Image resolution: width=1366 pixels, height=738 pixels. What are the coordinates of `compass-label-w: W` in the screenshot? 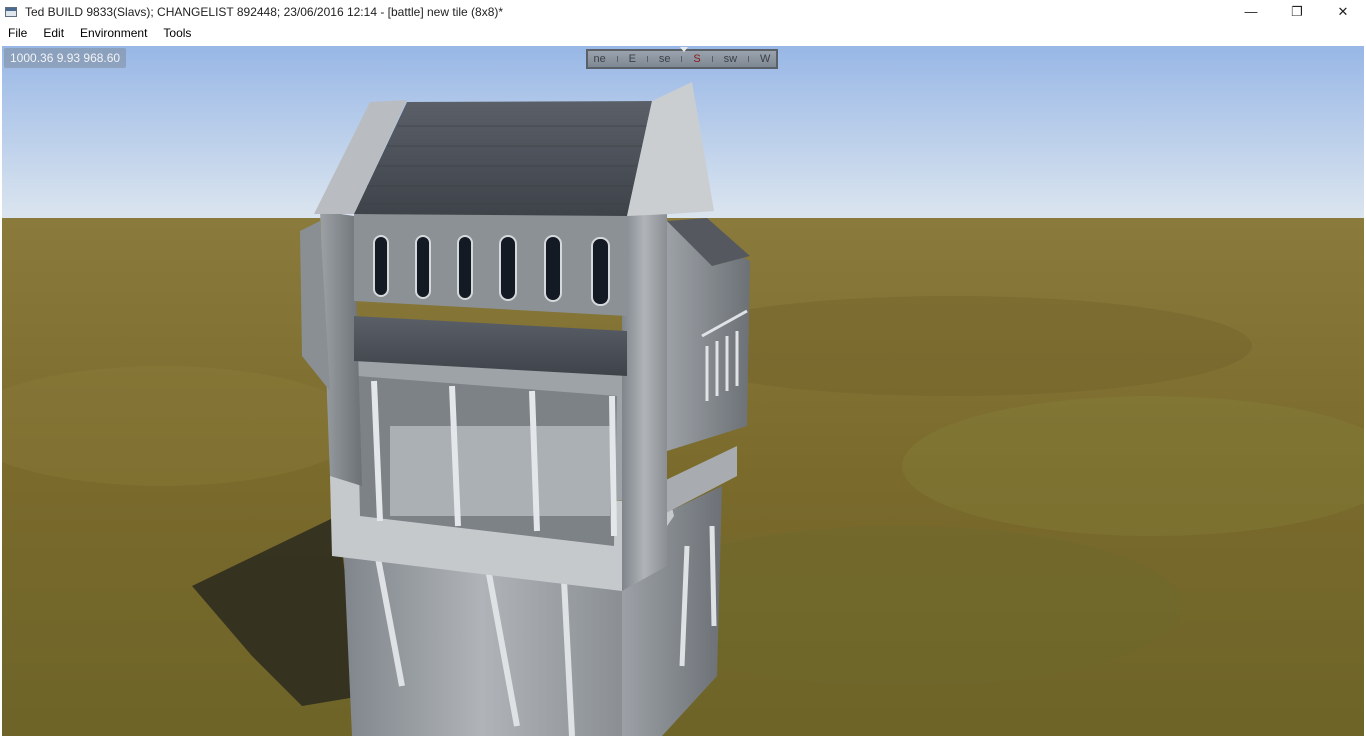 It's located at (765, 59).